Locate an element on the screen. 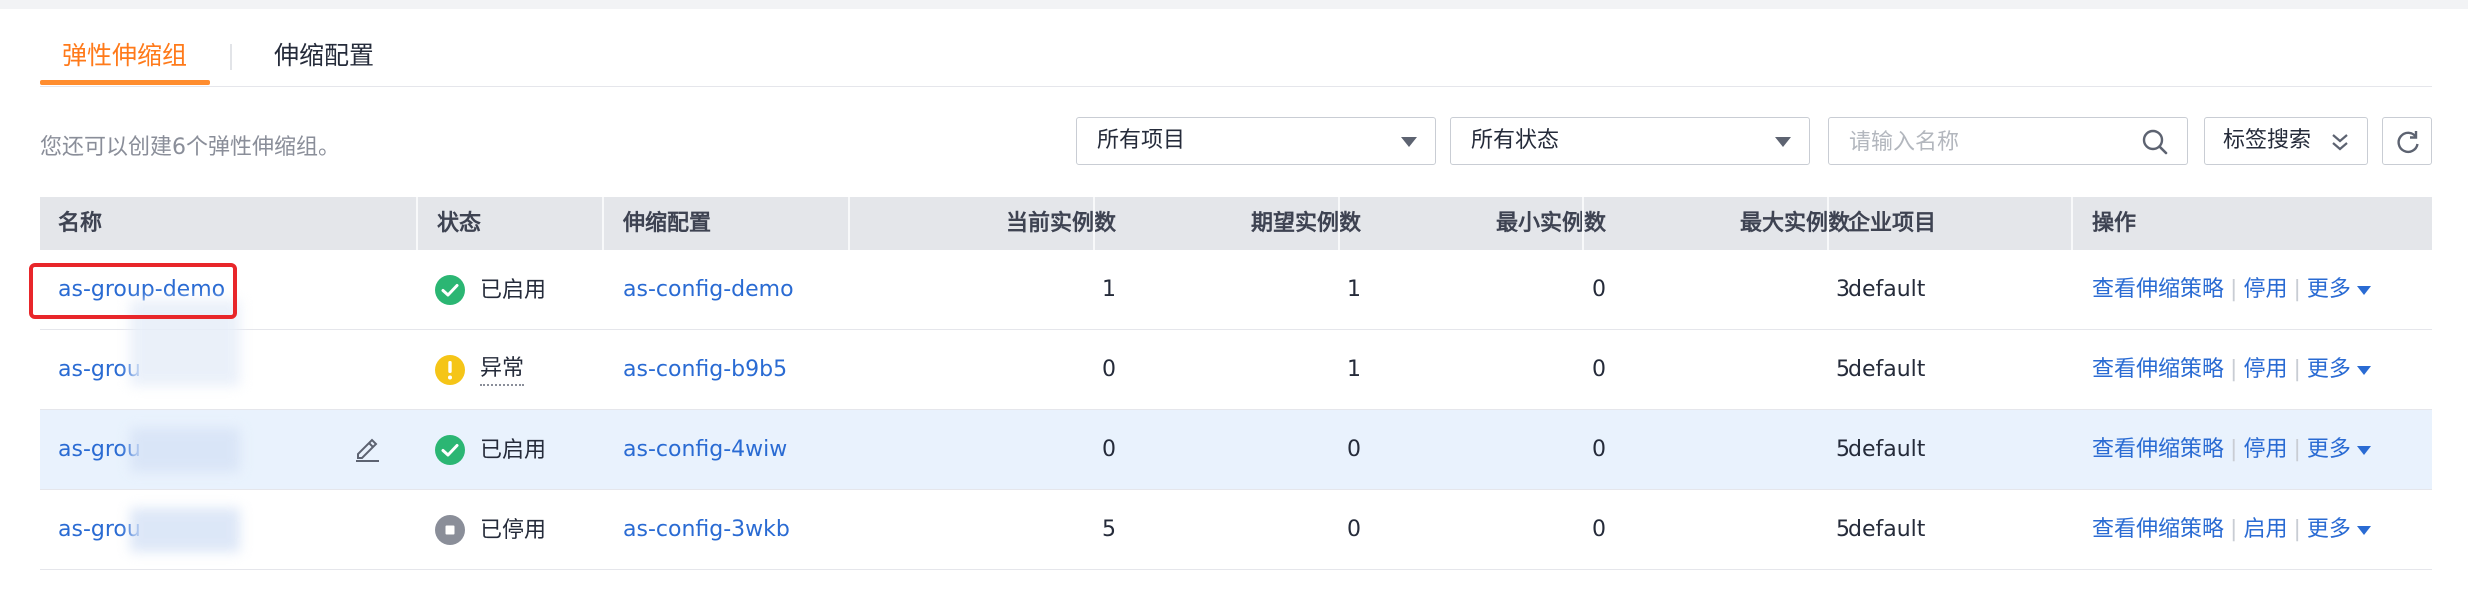 This screenshot has height=590, width=2468. current-instances: 0 is located at coordinates (1109, 369).